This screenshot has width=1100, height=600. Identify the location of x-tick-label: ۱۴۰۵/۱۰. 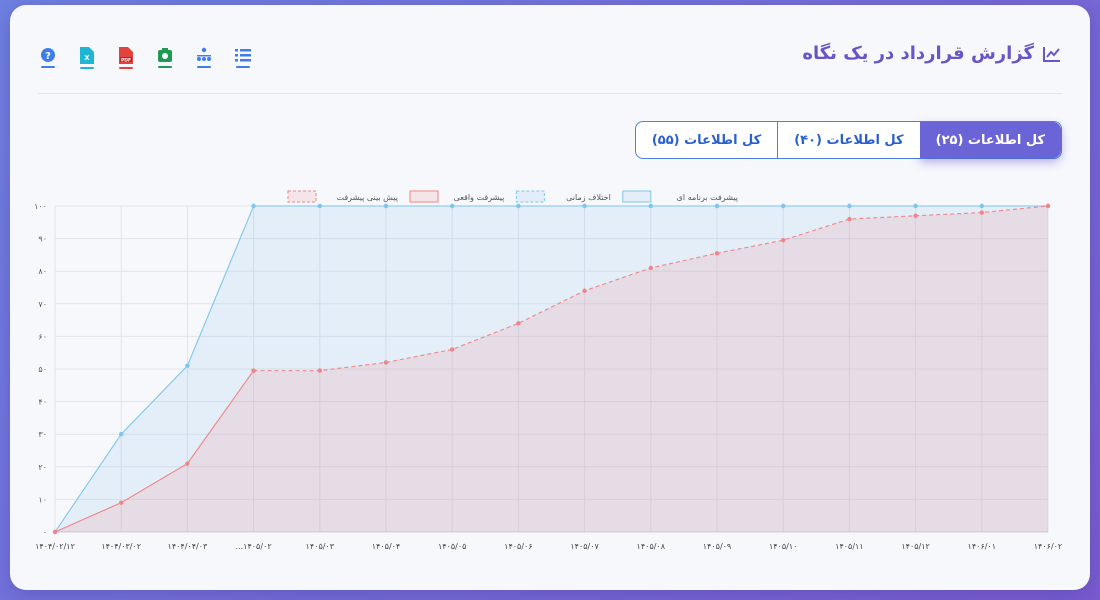
(783, 546).